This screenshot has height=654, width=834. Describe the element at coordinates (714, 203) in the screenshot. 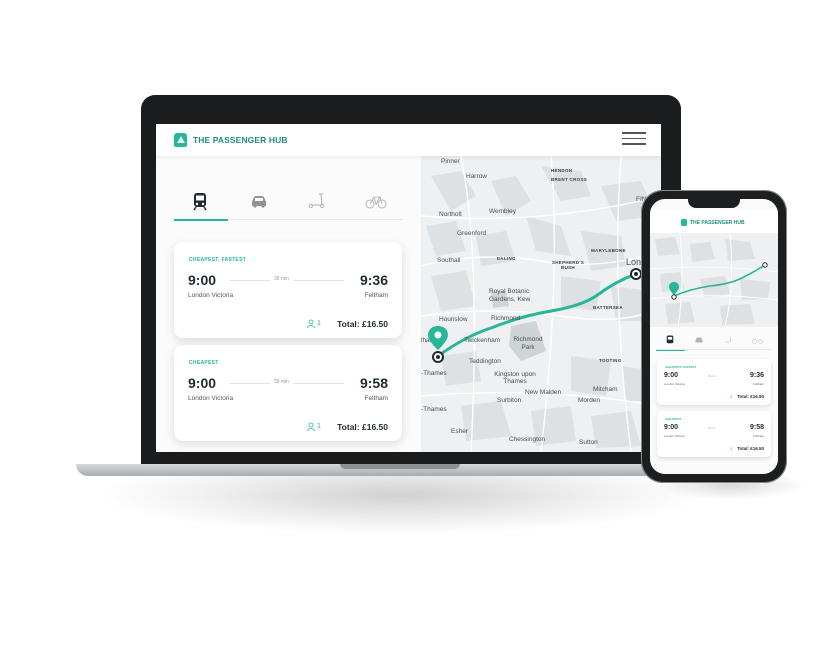

I see `phone-notch` at that location.